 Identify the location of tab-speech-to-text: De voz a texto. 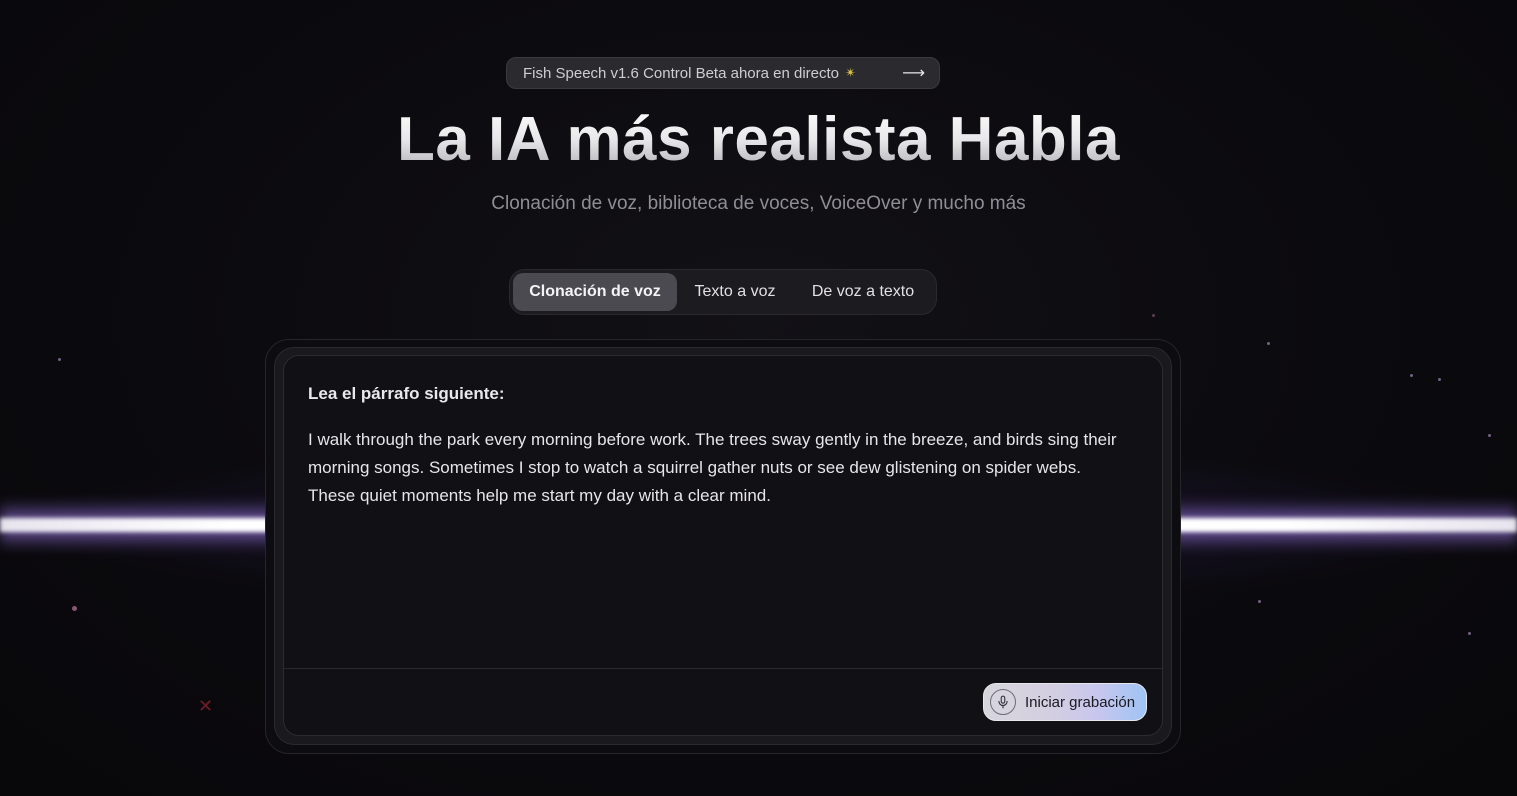
(863, 292).